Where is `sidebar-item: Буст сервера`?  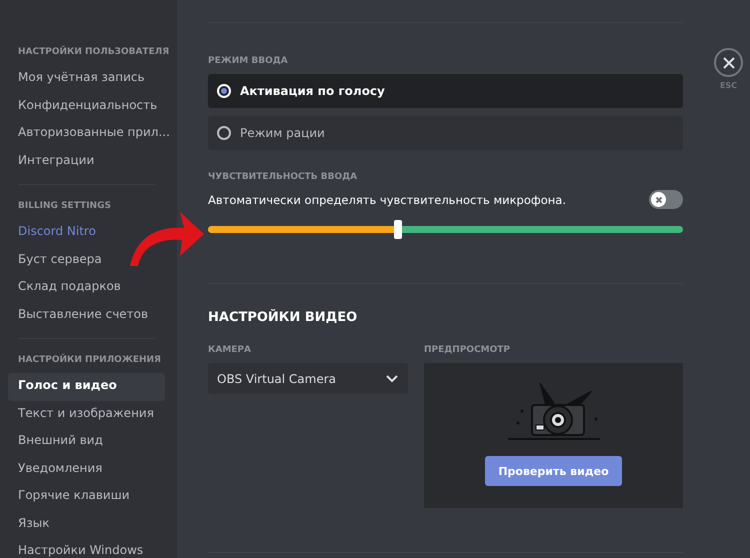
sidebar-item: Буст сервера is located at coordinates (86, 260).